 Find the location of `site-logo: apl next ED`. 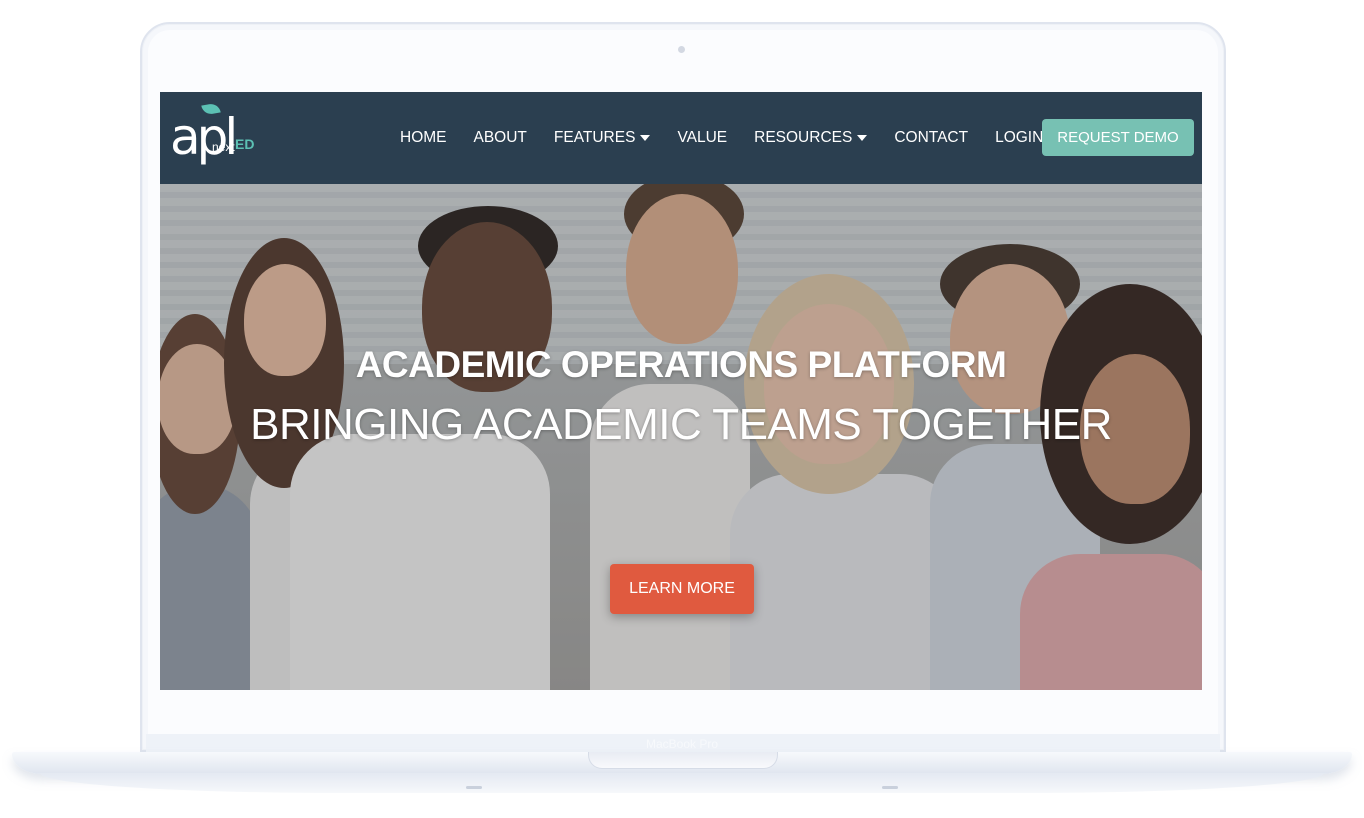

site-logo: apl next ED is located at coordinates (214, 139).